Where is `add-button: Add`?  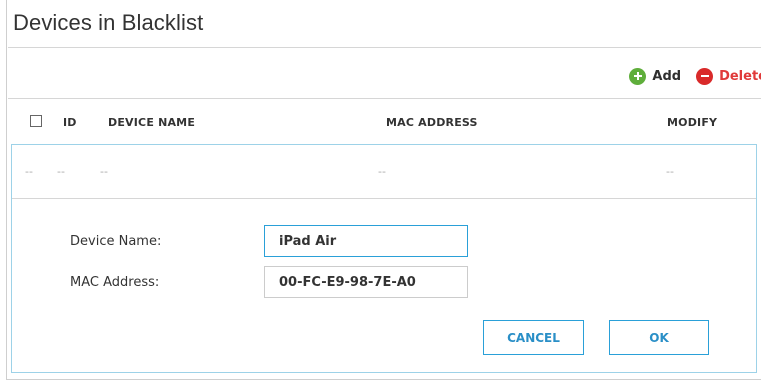
add-button: Add is located at coordinates (655, 76).